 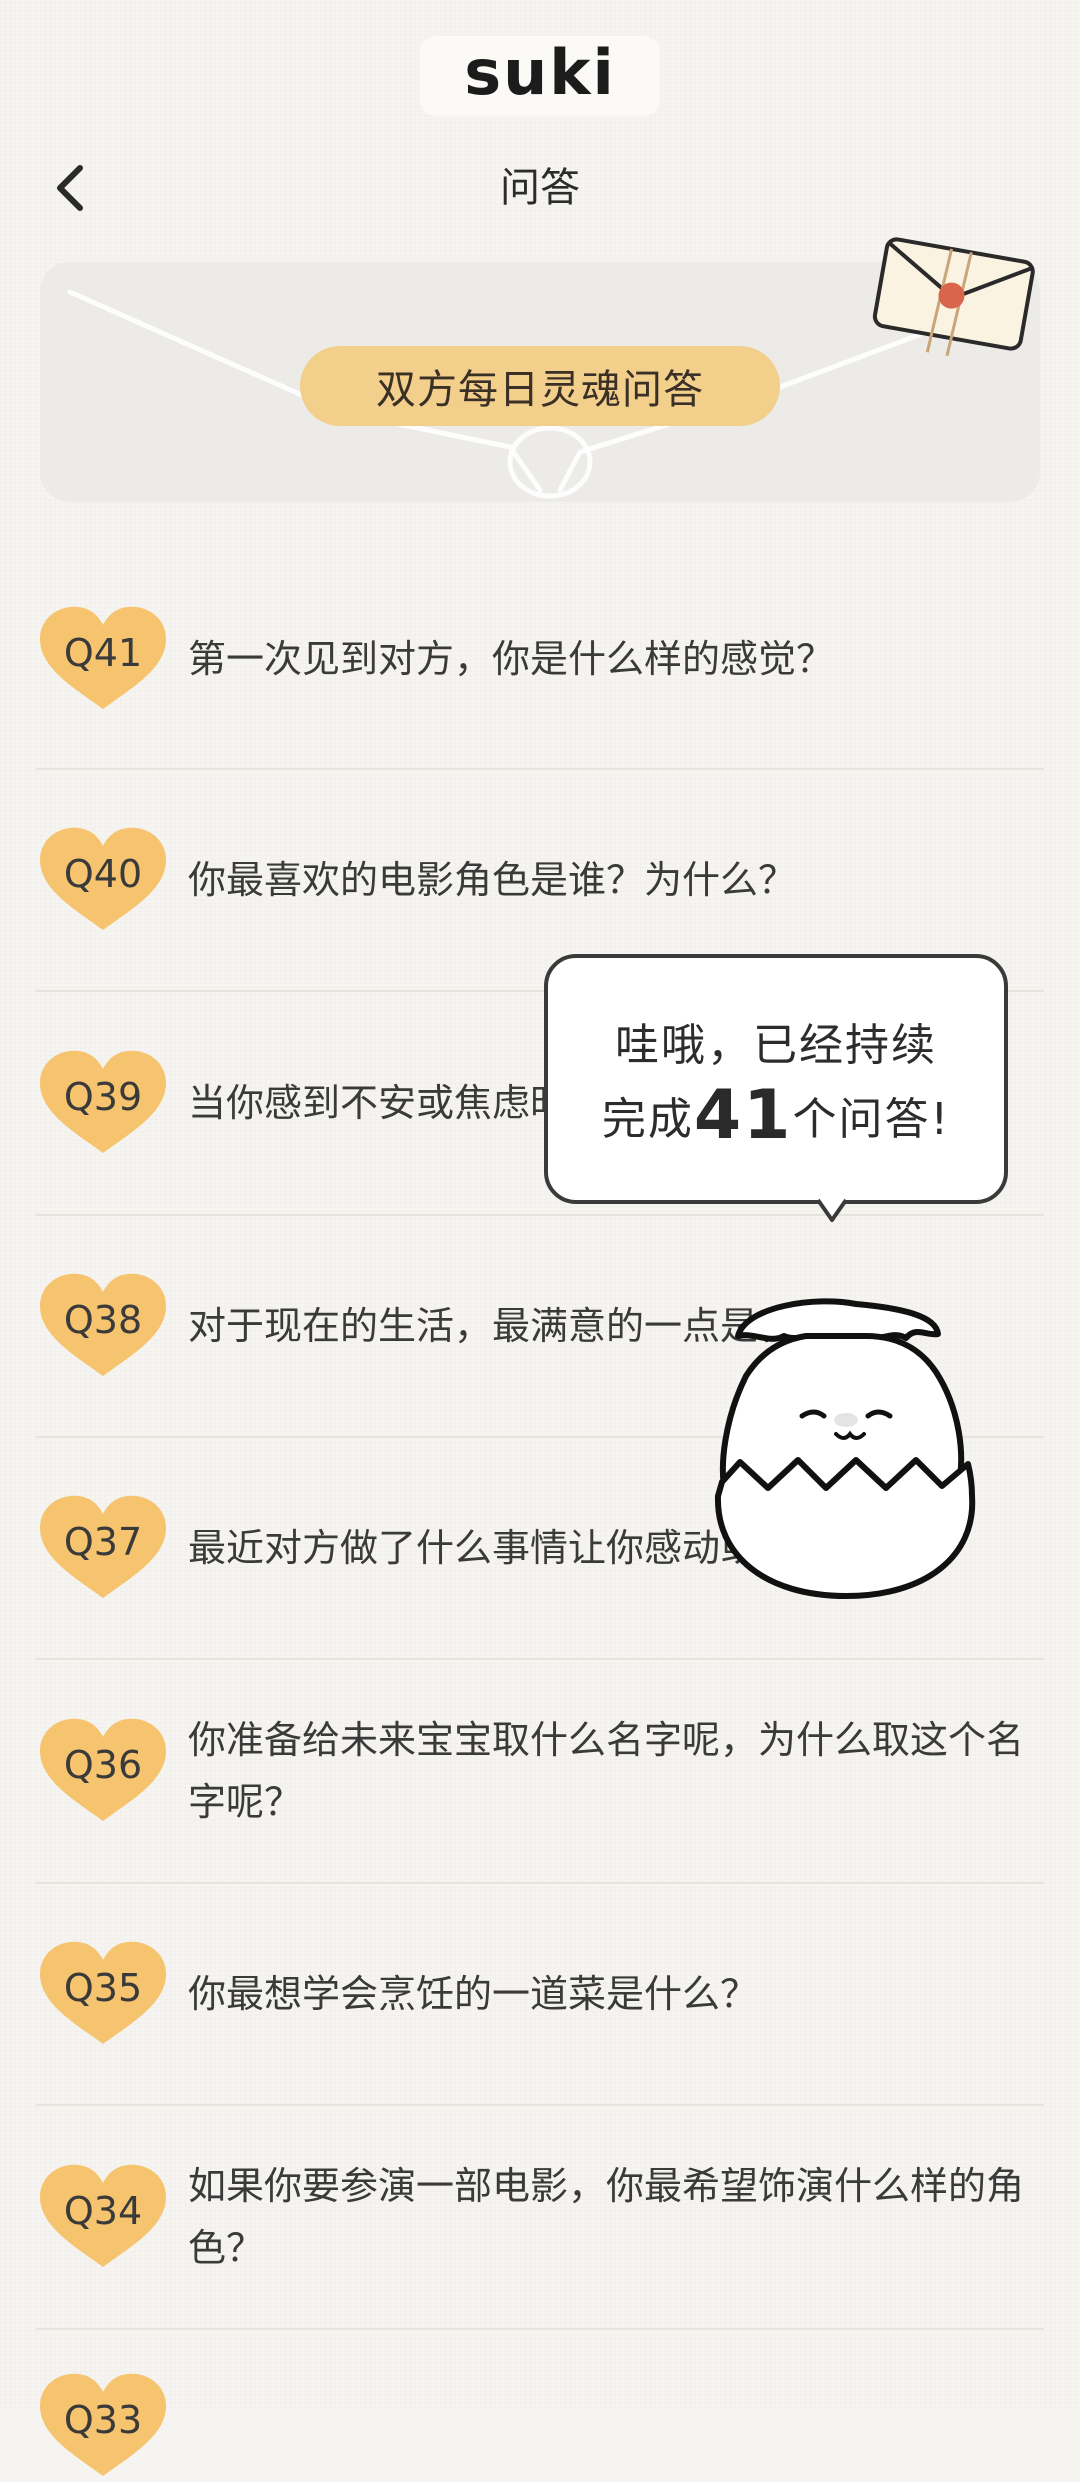 What do you see at coordinates (492, 880) in the screenshot?
I see `question-text: 你最喜欢的电影角色是谁？为什么？` at bounding box center [492, 880].